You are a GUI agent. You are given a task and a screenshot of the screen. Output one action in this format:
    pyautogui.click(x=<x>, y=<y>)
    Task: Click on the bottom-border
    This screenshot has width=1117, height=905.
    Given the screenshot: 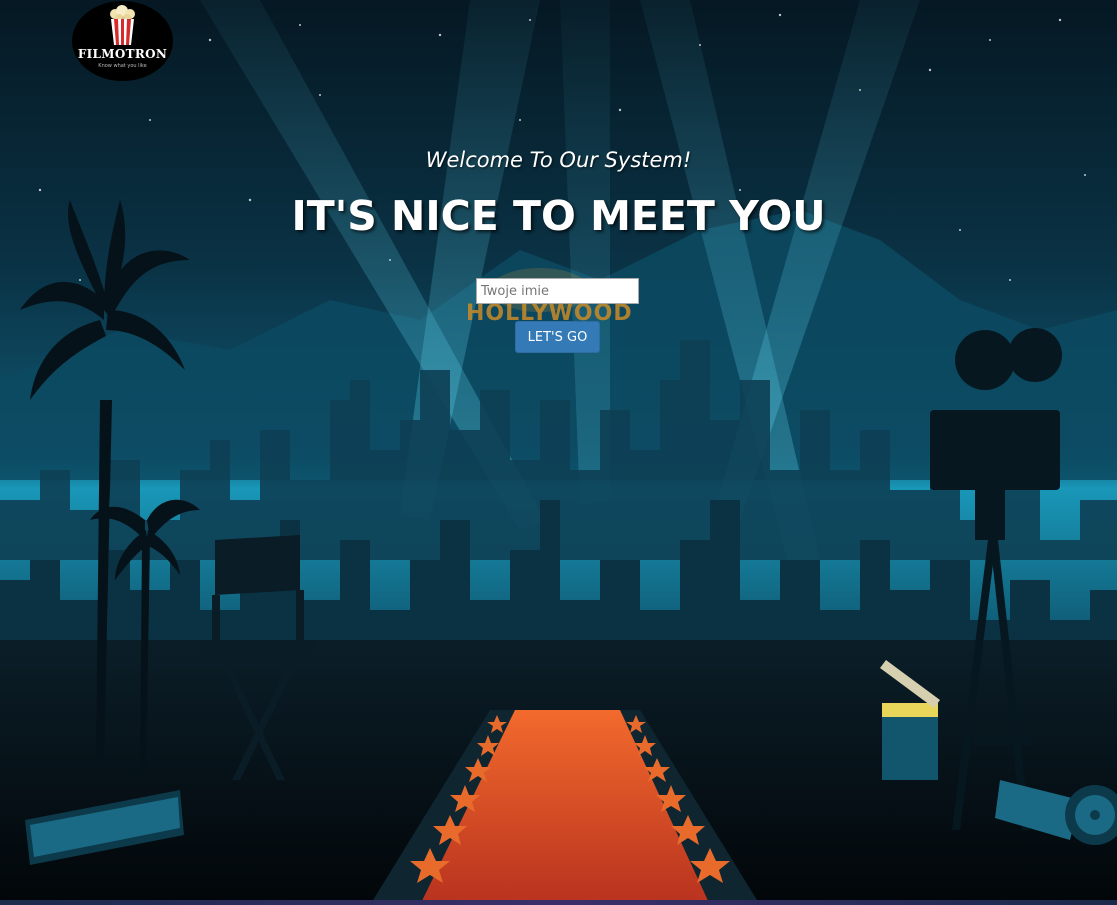 What is the action you would take?
    pyautogui.click(x=558, y=902)
    